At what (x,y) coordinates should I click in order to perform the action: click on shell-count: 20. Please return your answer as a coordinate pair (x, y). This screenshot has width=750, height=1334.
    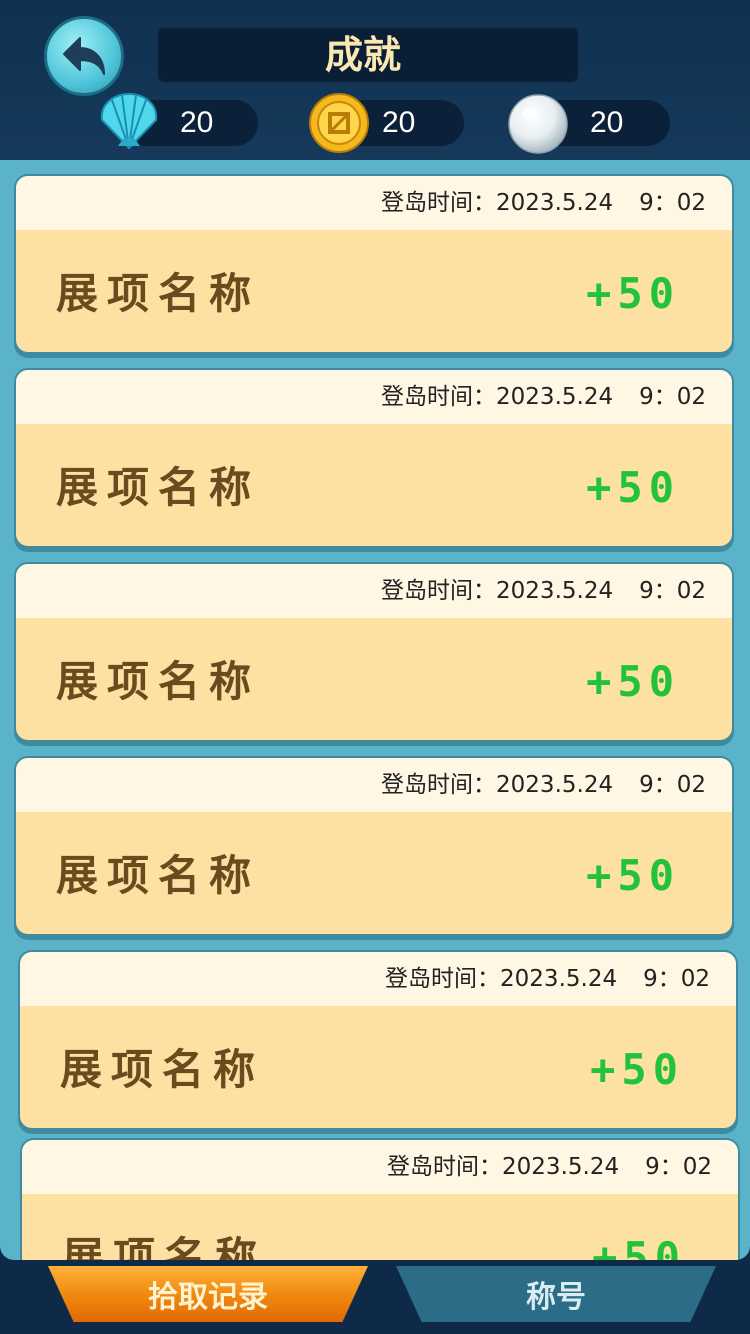
    Looking at the image, I should click on (197, 122).